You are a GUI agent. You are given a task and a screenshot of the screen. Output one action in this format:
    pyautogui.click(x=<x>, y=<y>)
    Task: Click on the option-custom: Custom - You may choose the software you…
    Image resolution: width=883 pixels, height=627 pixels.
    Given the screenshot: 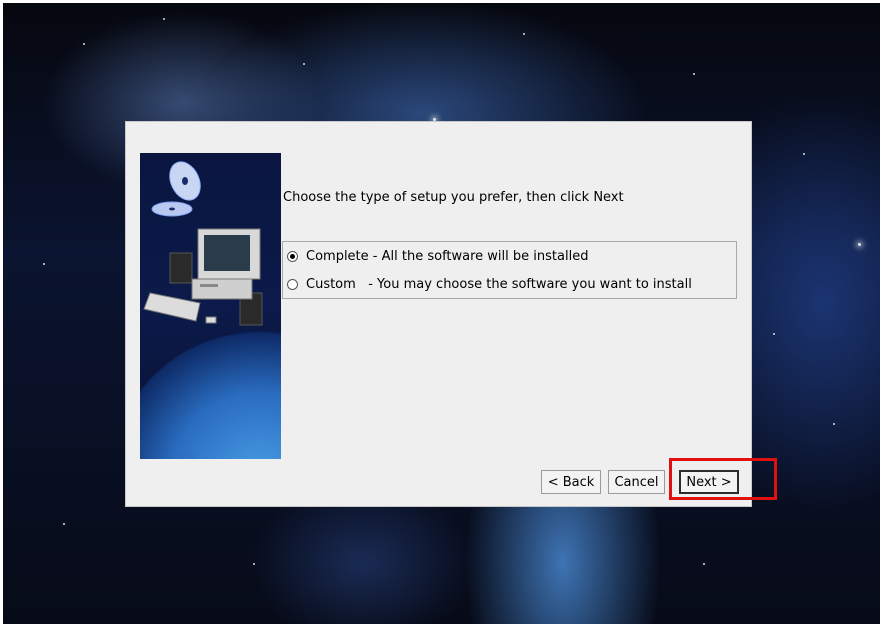 What is the action you would take?
    pyautogui.click(x=489, y=284)
    